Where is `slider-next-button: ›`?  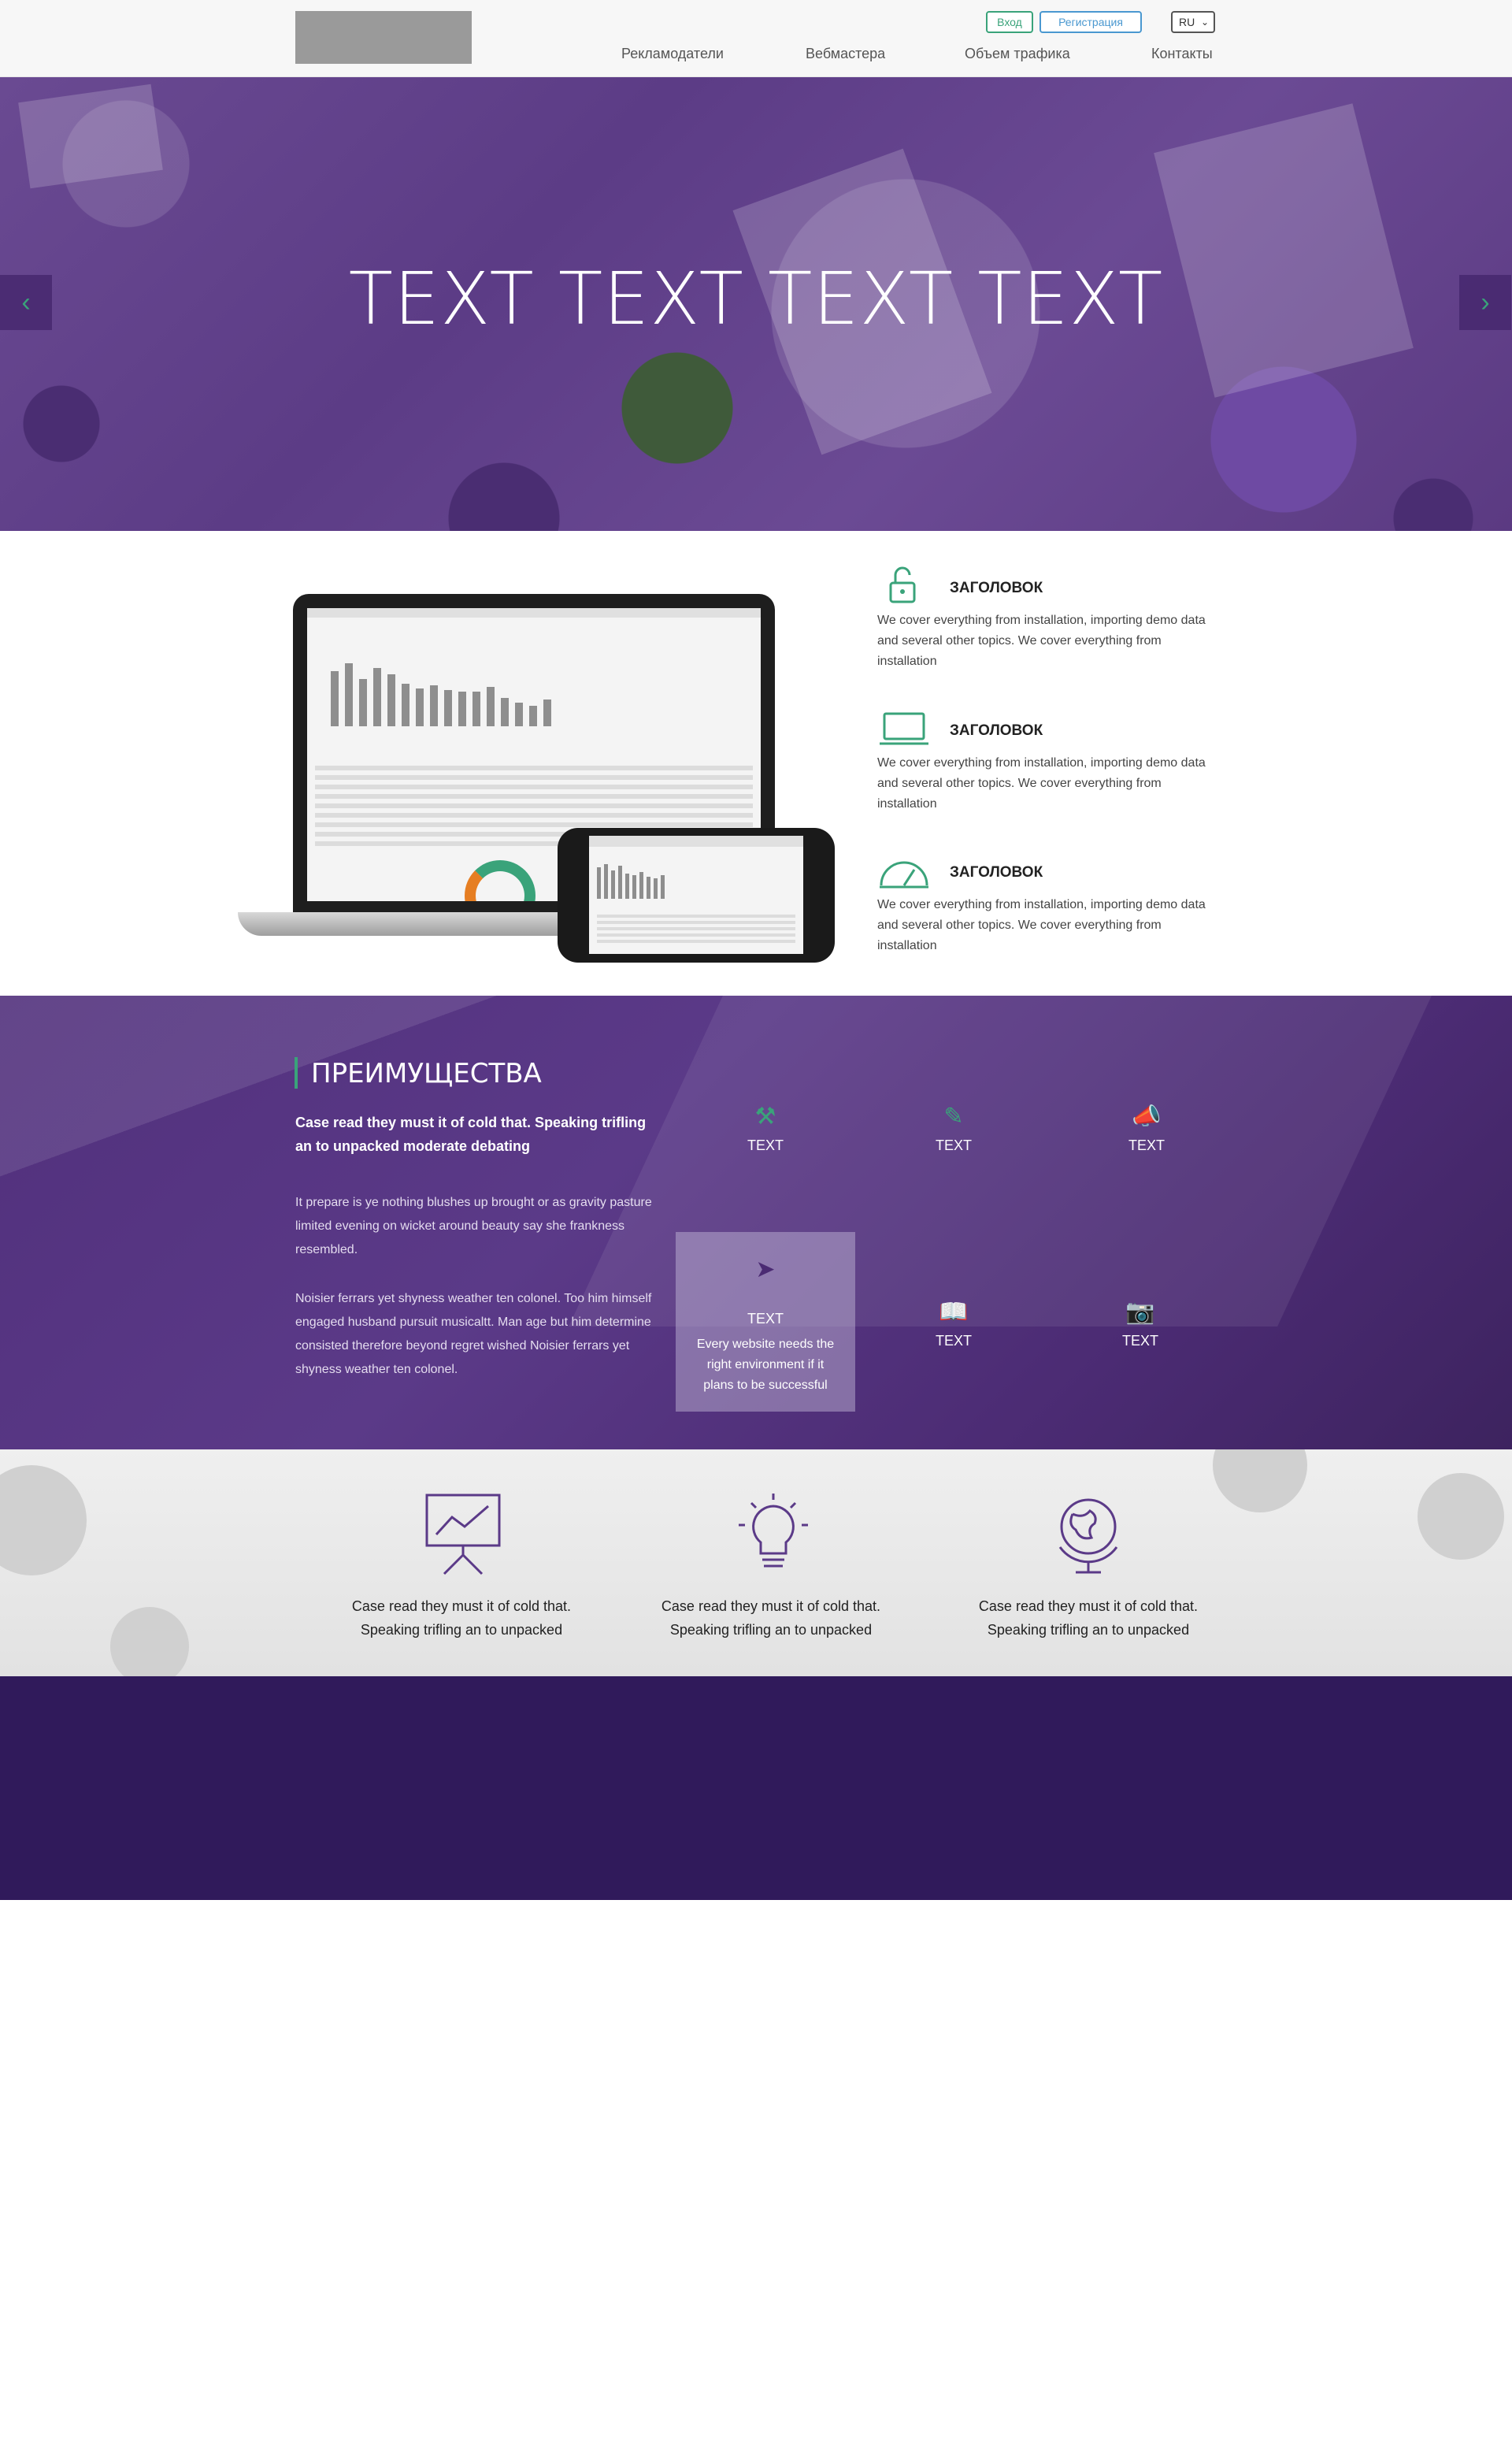 slider-next-button: › is located at coordinates (1485, 302).